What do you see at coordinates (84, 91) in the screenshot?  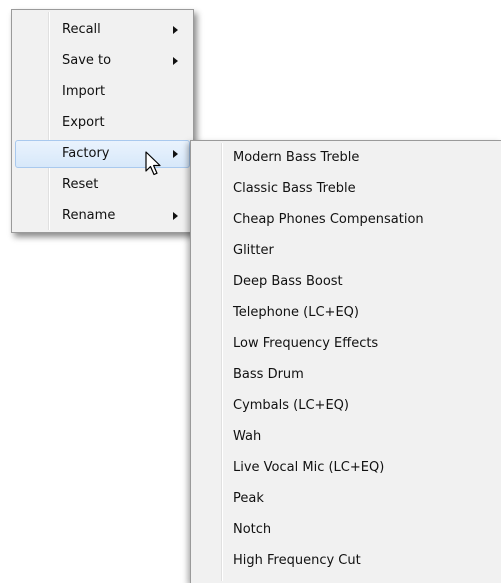 I see `menu-item-label: Import` at bounding box center [84, 91].